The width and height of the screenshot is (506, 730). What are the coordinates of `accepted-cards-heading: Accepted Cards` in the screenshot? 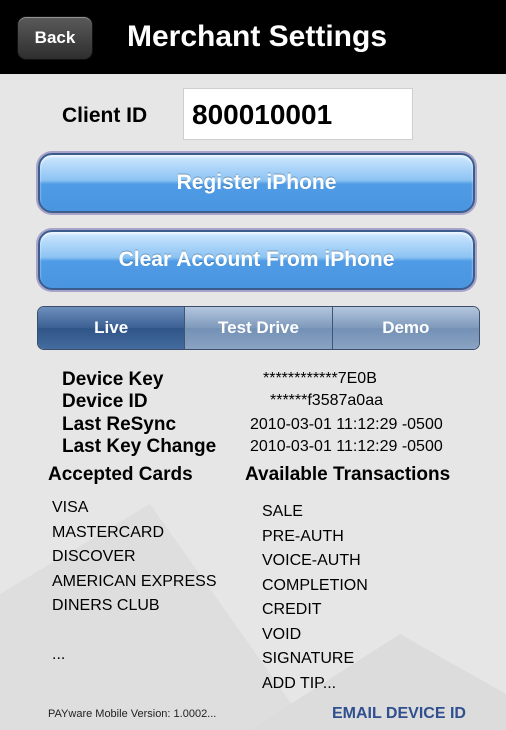 It's located at (120, 474).